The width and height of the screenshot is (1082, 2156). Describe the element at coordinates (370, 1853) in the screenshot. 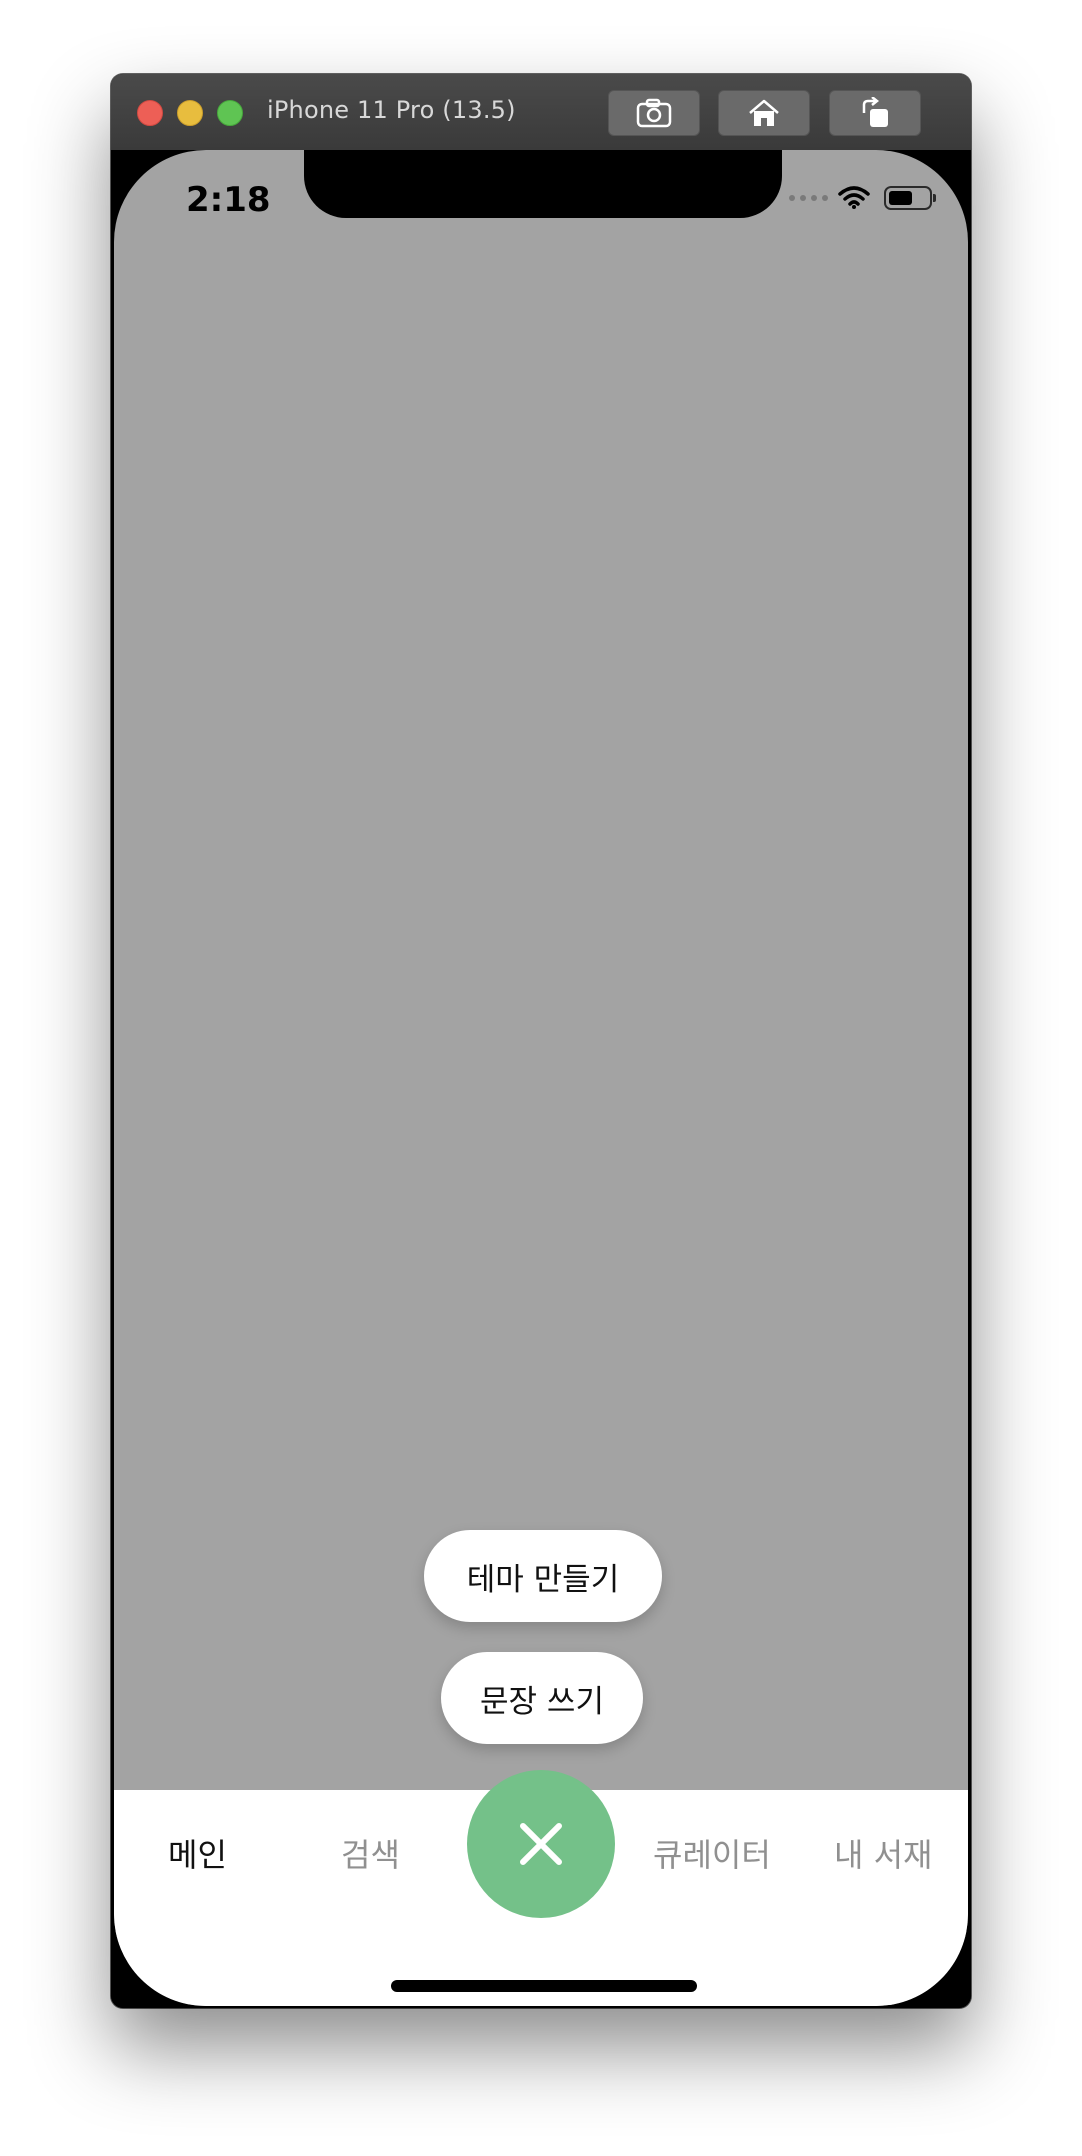

I see `tab-search: 검색` at that location.